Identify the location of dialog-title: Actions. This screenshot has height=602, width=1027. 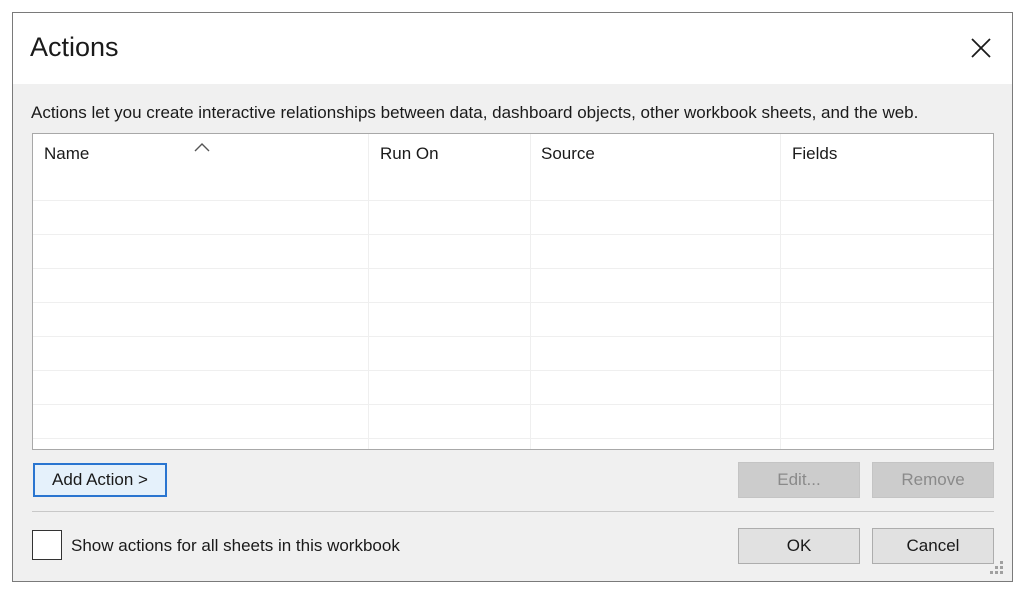
(74, 47).